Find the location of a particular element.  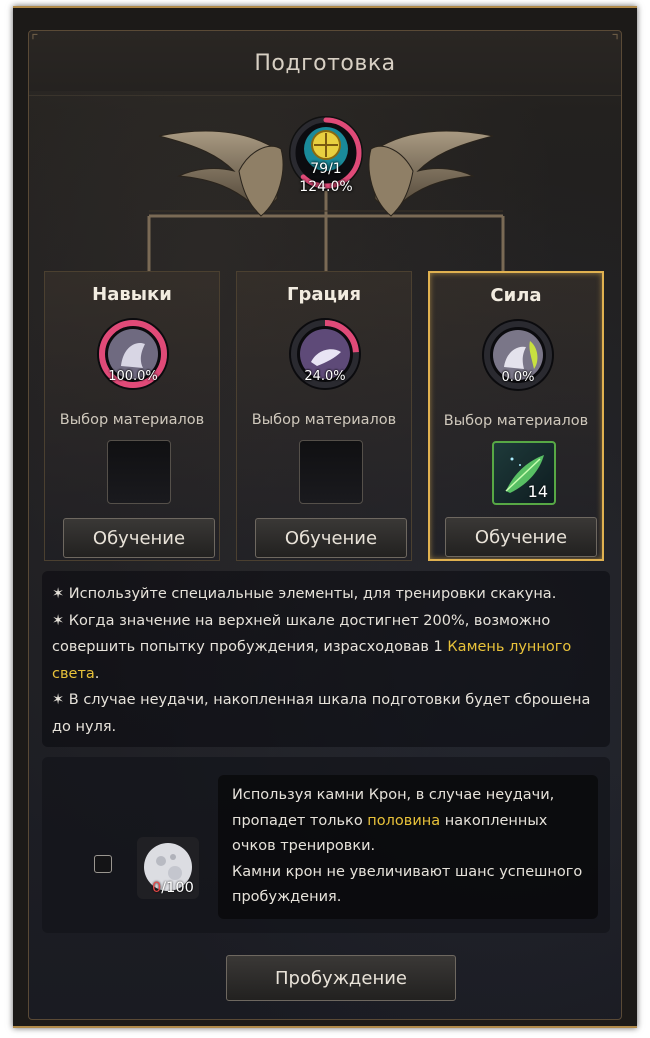

skill-percent: 100.0% is located at coordinates (133, 376).